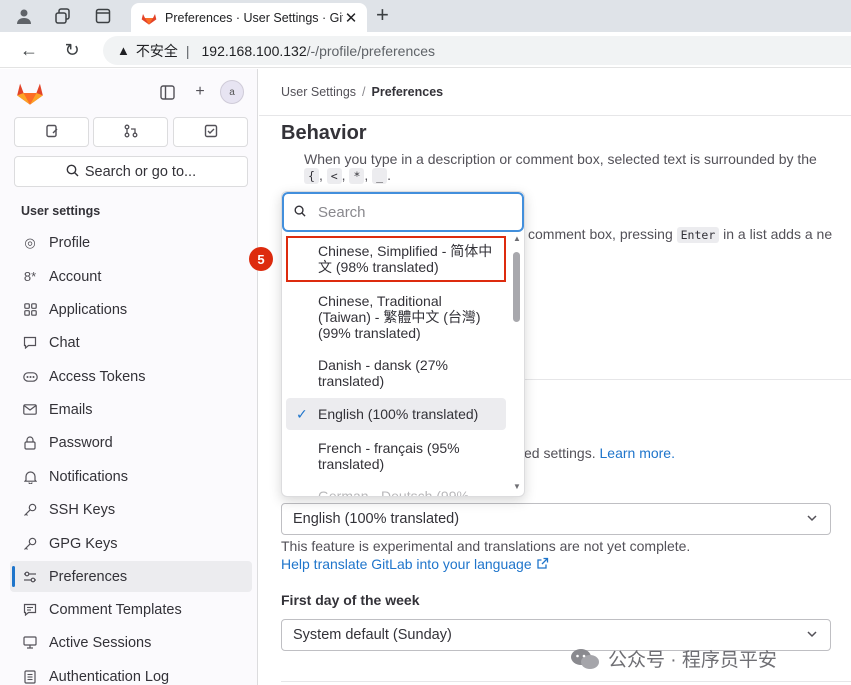  What do you see at coordinates (200, 92) in the screenshot?
I see `create-new-icon: +` at bounding box center [200, 92].